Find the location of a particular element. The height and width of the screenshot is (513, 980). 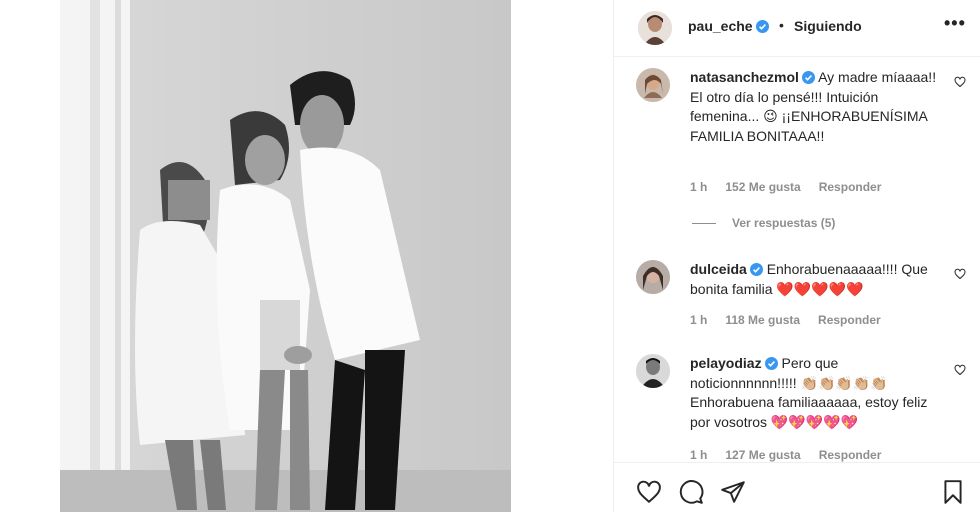

view-replies-button: Ver respuestas (5) is located at coordinates (763, 223).